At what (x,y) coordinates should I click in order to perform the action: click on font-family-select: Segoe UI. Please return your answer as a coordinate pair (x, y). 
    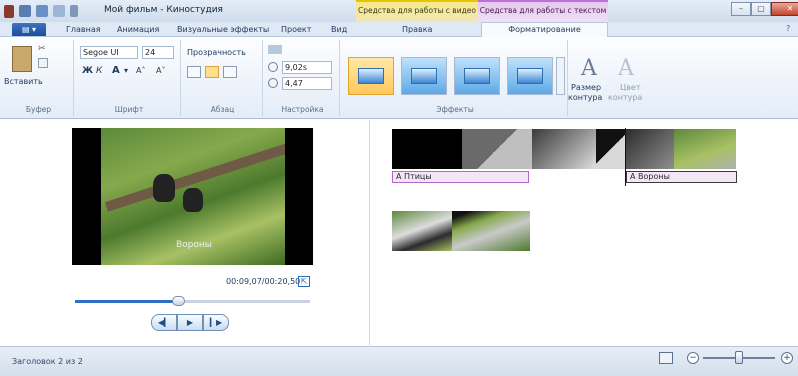
    Looking at the image, I should click on (109, 52).